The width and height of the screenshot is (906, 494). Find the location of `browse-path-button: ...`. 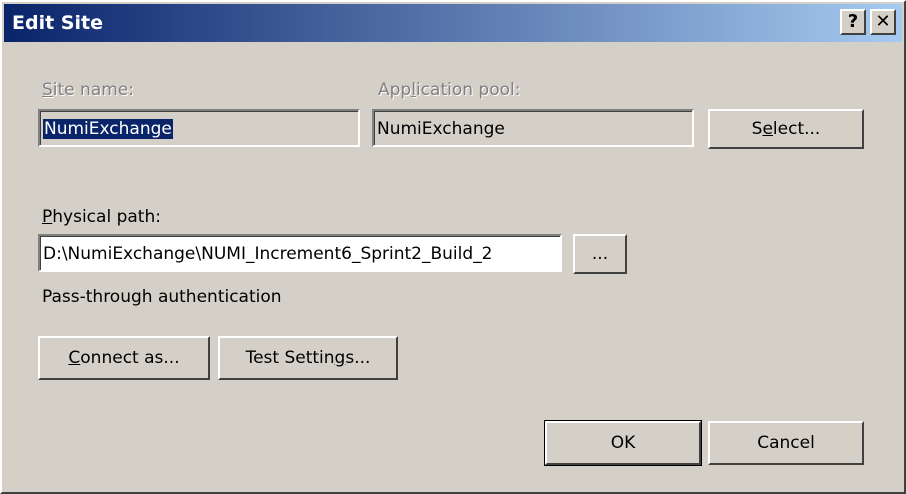

browse-path-button: ... is located at coordinates (600, 254).